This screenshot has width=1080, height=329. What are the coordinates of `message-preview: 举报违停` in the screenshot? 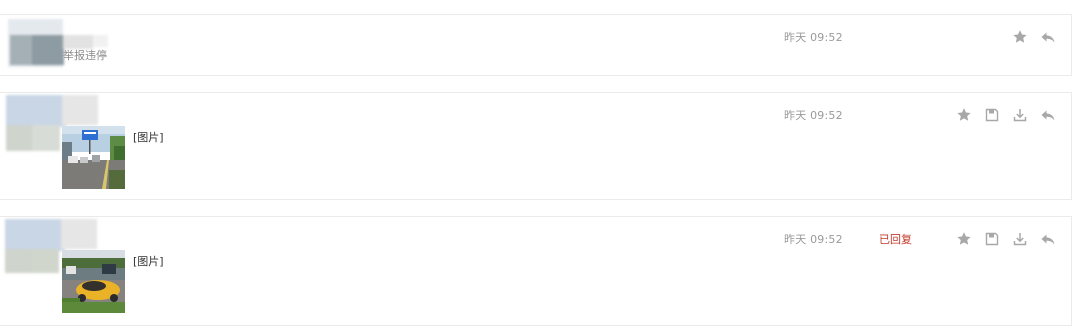 It's located at (85, 55).